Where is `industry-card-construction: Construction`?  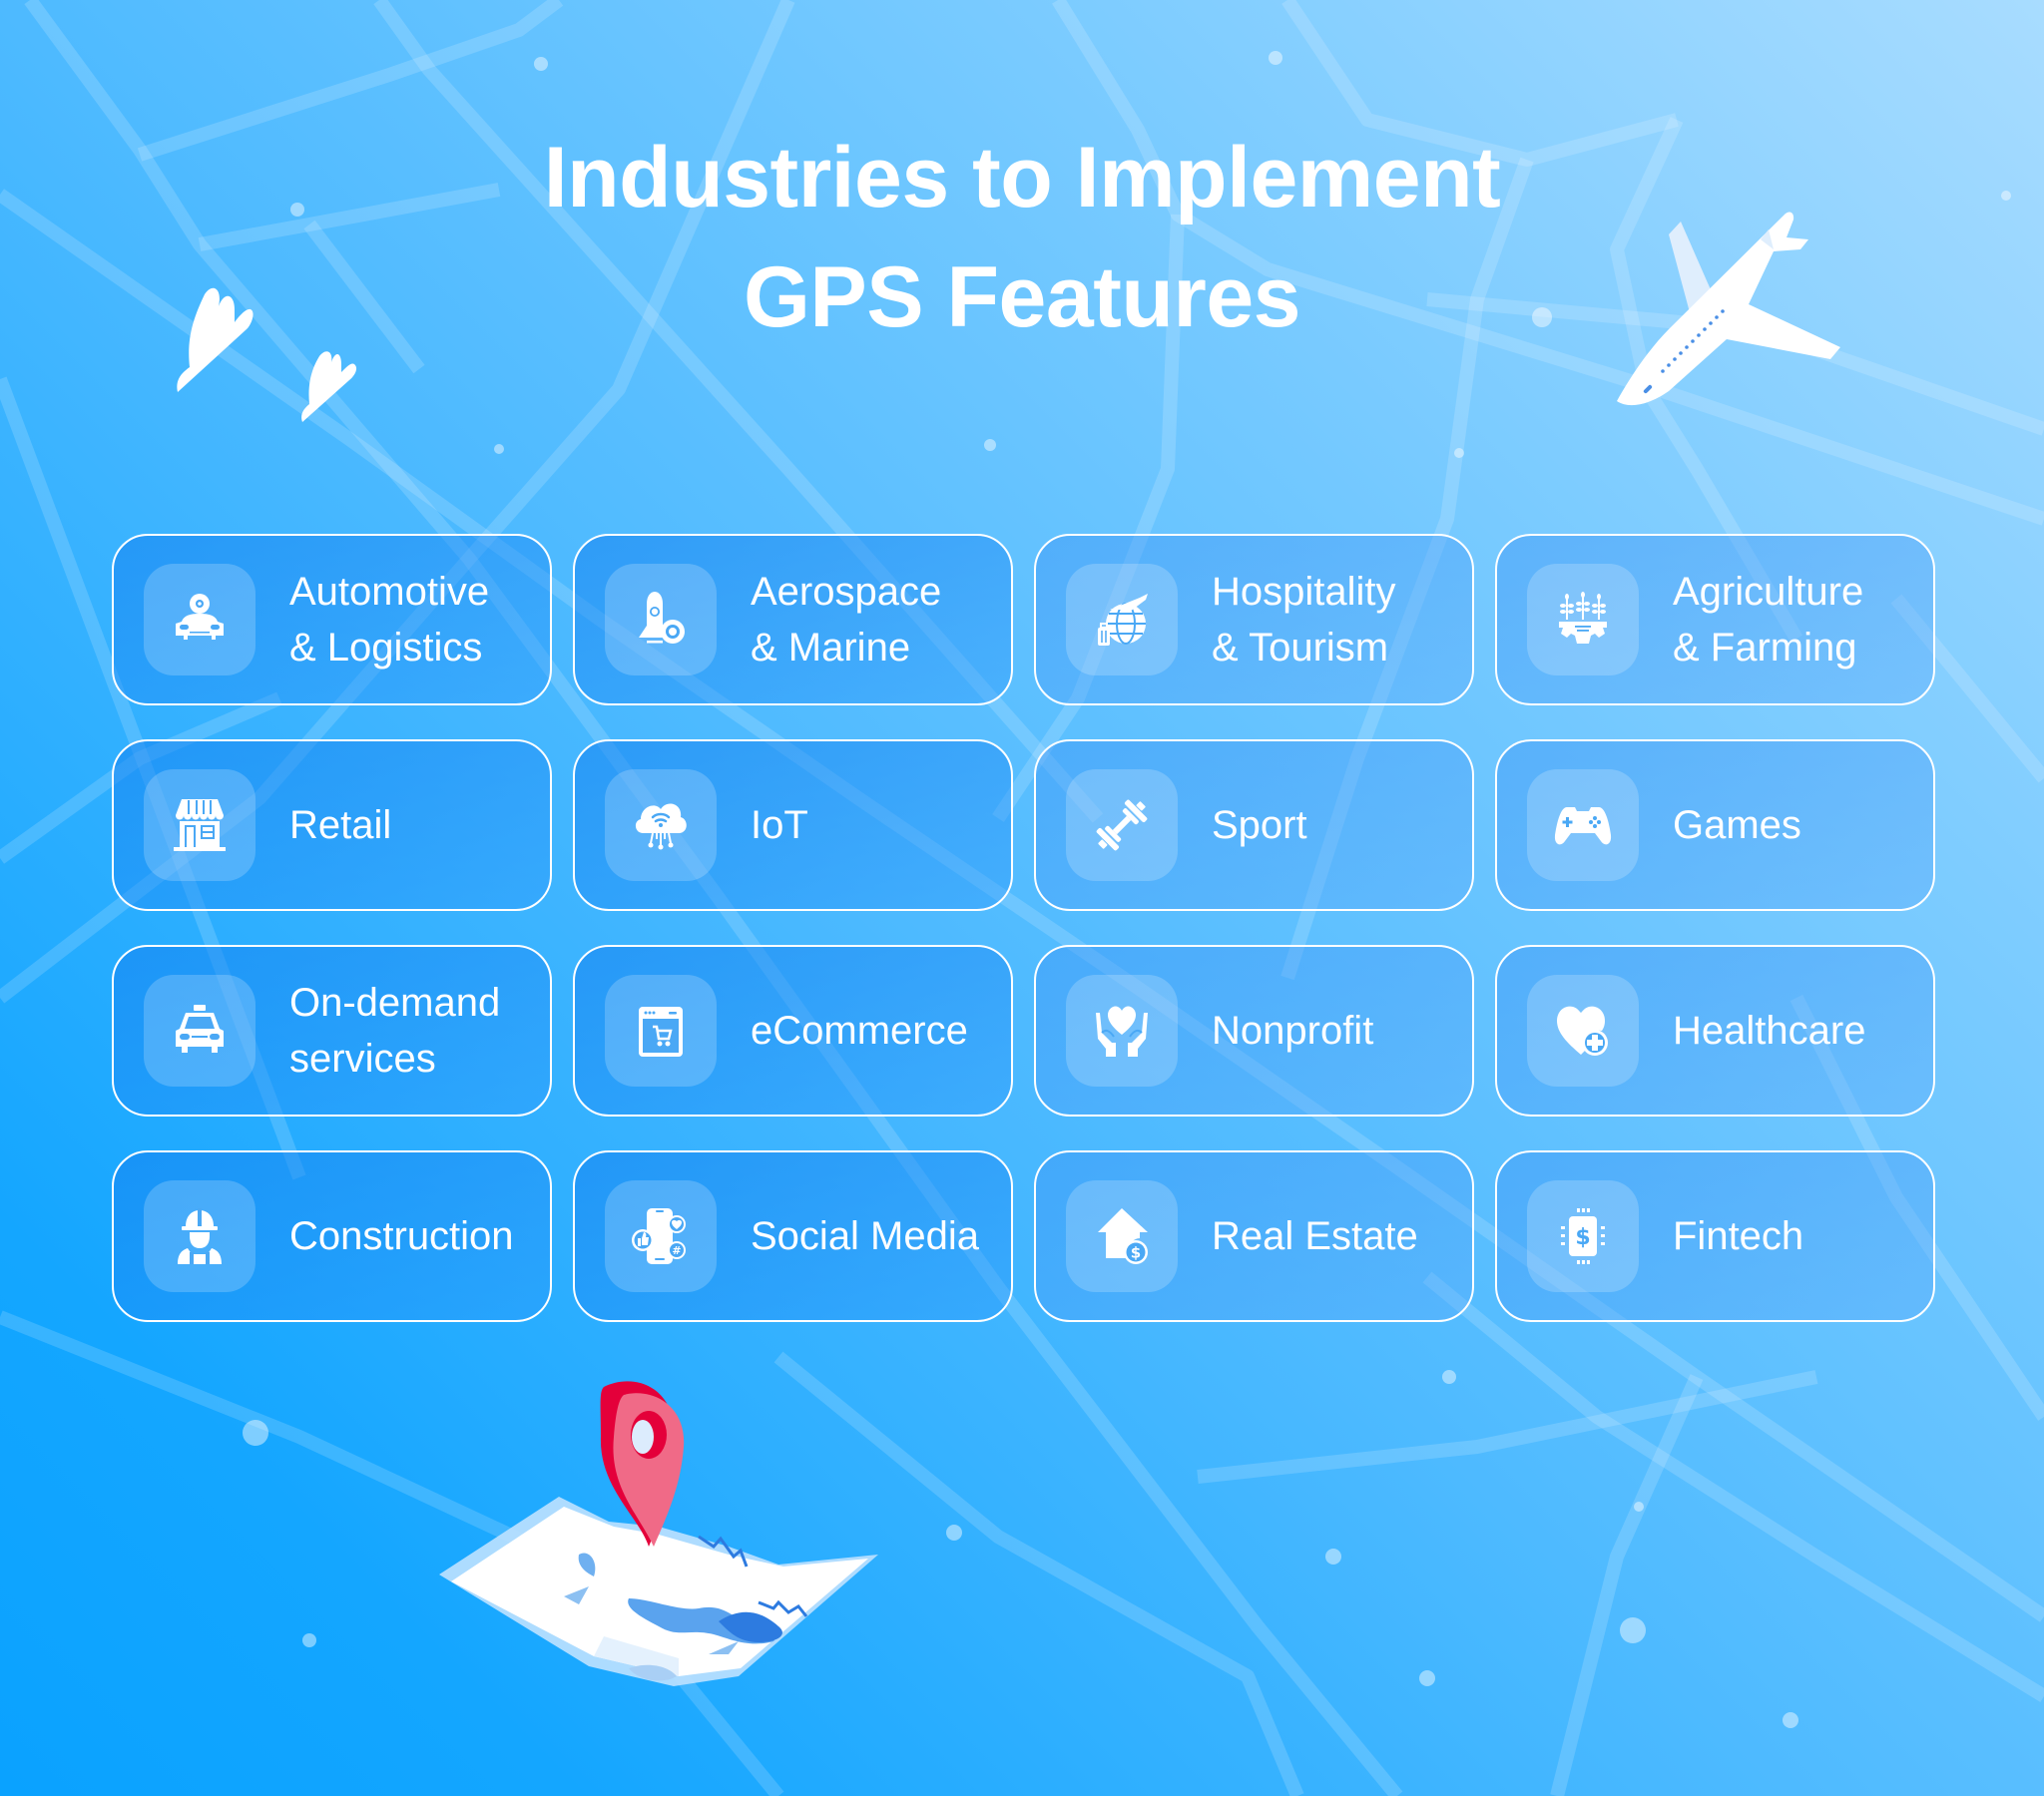 industry-card-construction: Construction is located at coordinates (332, 1236).